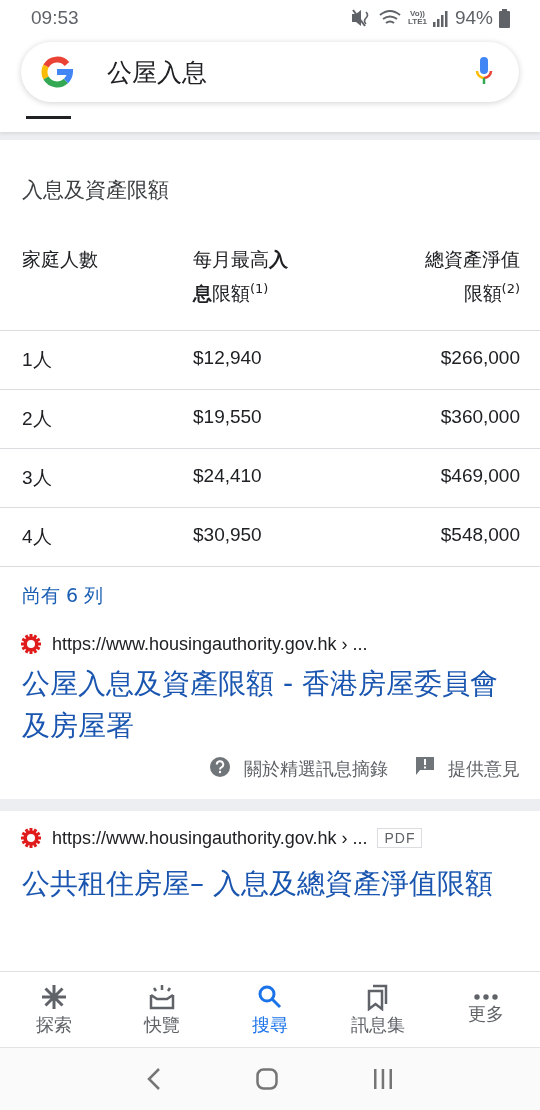  Describe the element at coordinates (96, 283) in the screenshot. I see `column-header: 家庭人數` at that location.